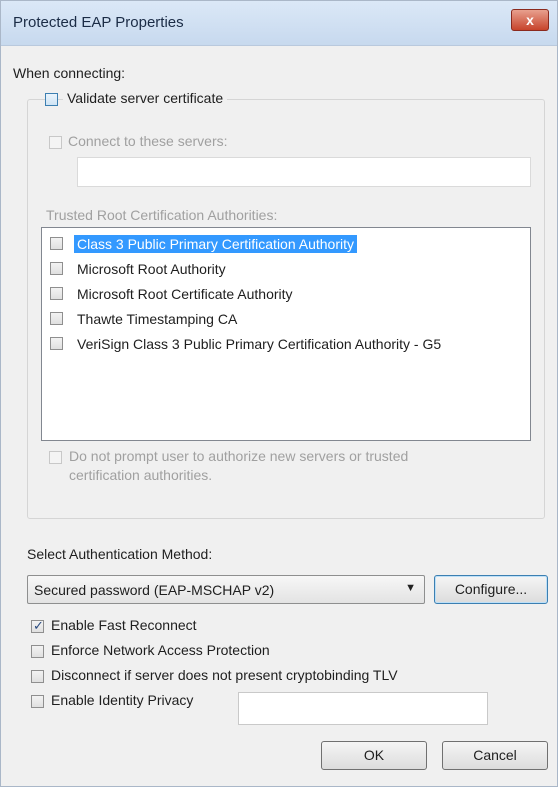  What do you see at coordinates (69, 73) in the screenshot?
I see `when-connecting-heading: When connecting:` at bounding box center [69, 73].